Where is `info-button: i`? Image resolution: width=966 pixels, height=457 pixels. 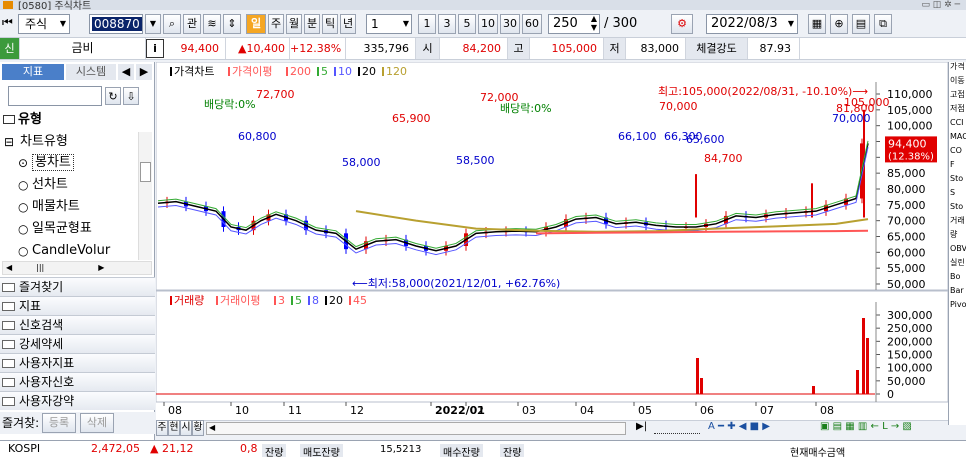
info-button: i is located at coordinates (155, 48).